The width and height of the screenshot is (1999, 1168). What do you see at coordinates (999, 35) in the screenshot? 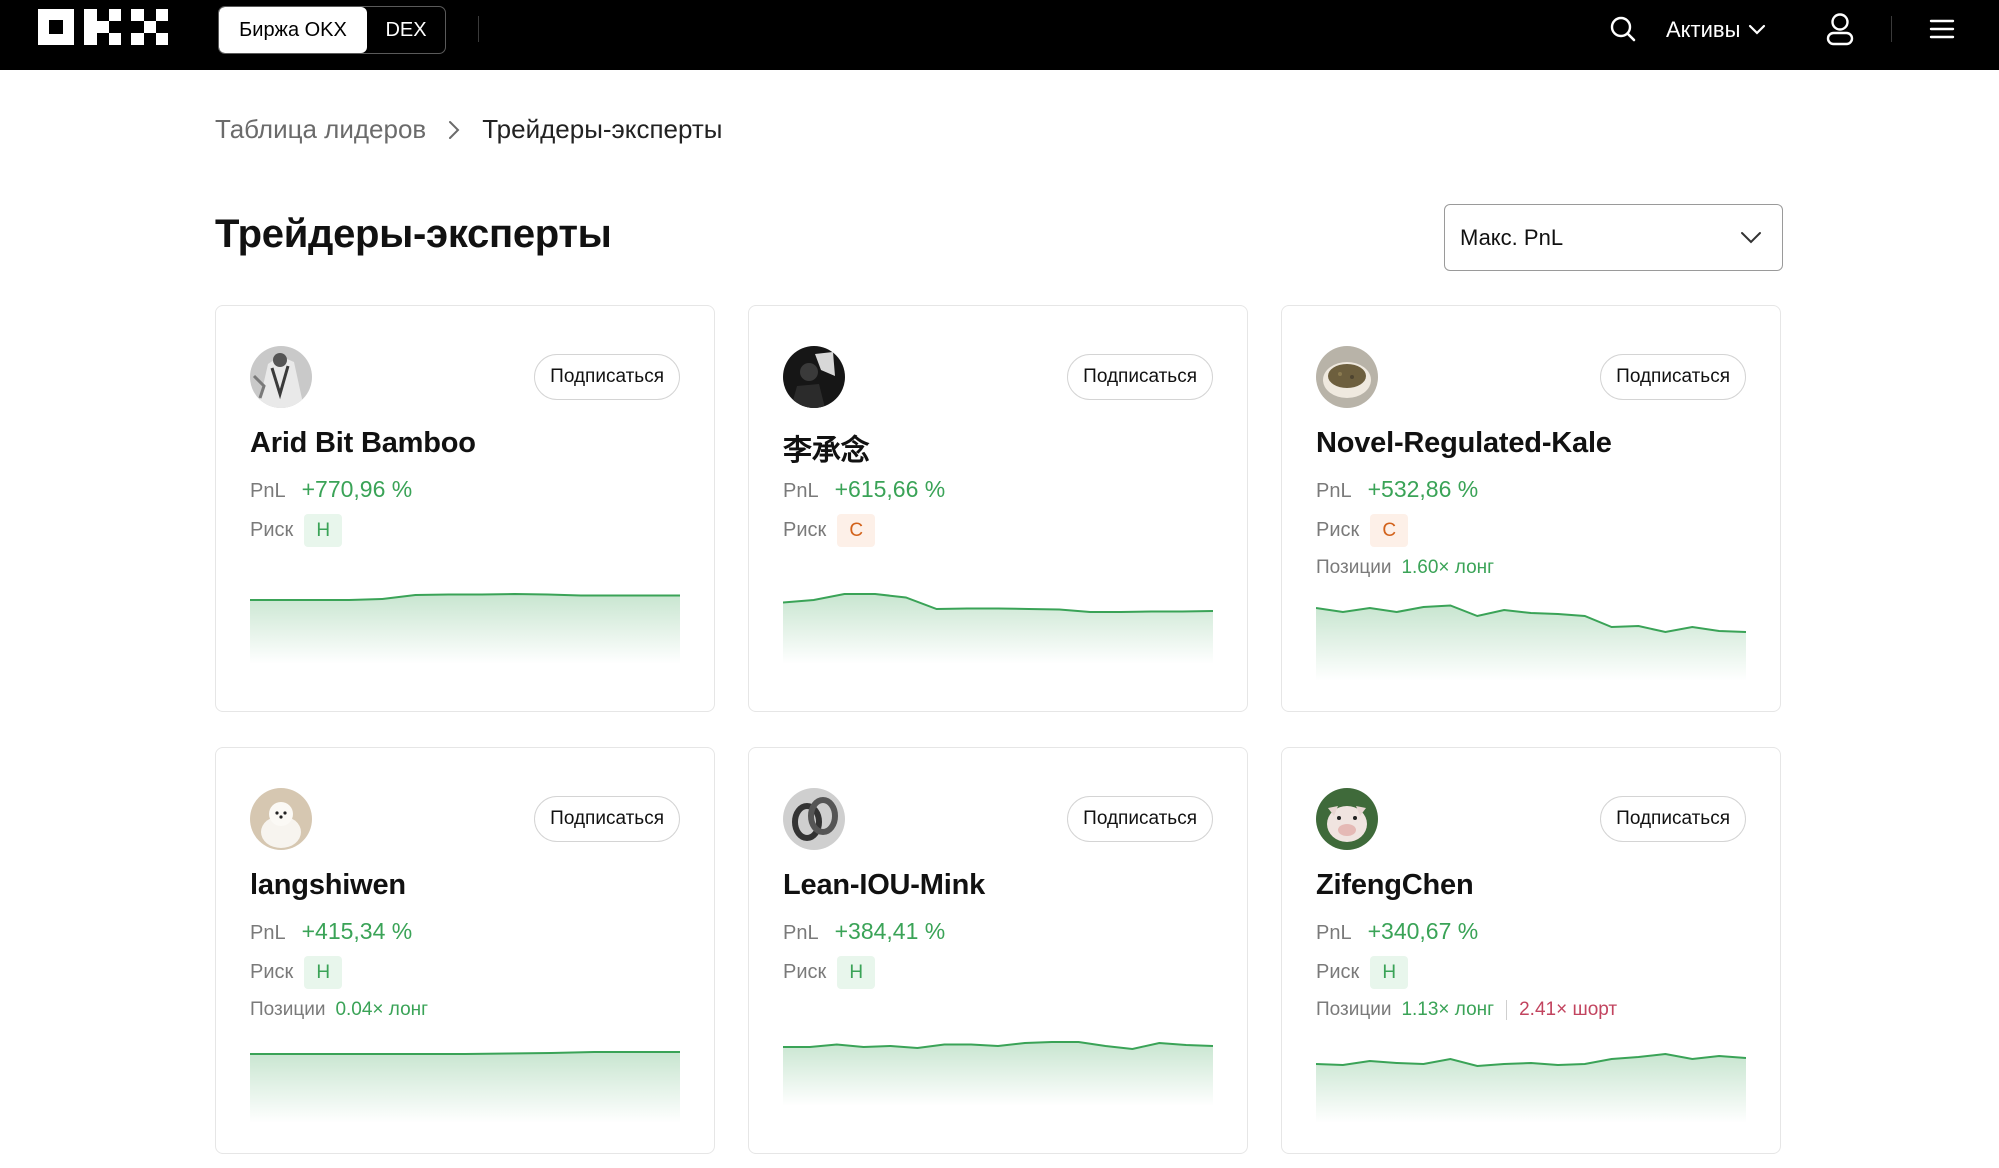
I see `top-navigation-bar: Биржа OKX DEX Активы` at bounding box center [999, 35].